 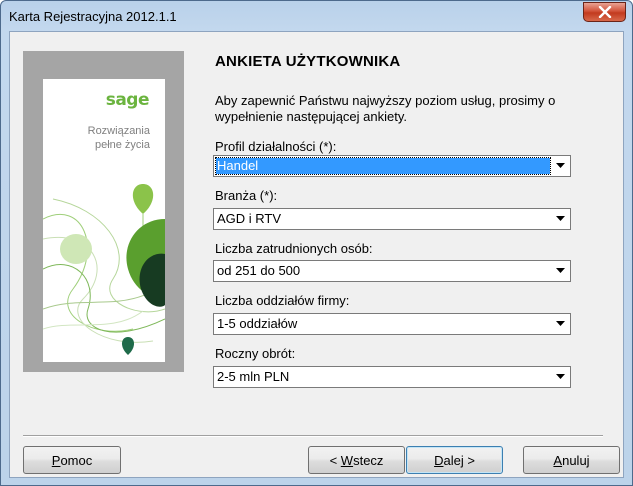 I want to click on next-label: alej >, so click(x=459, y=460).